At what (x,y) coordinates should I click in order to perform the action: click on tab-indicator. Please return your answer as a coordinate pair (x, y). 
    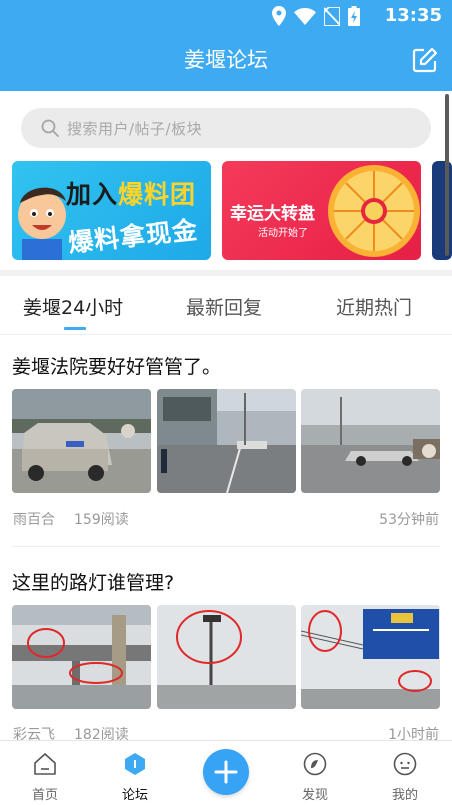
    Looking at the image, I should click on (75, 328).